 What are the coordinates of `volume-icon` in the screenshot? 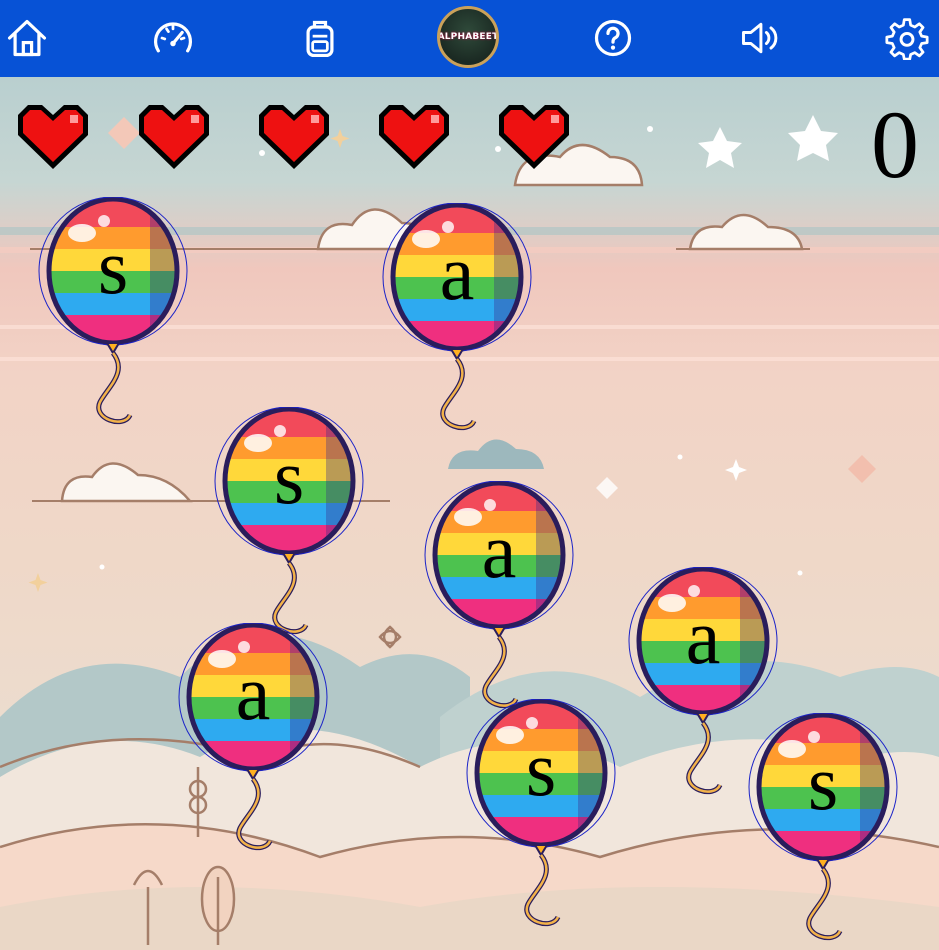 It's located at (760, 38).